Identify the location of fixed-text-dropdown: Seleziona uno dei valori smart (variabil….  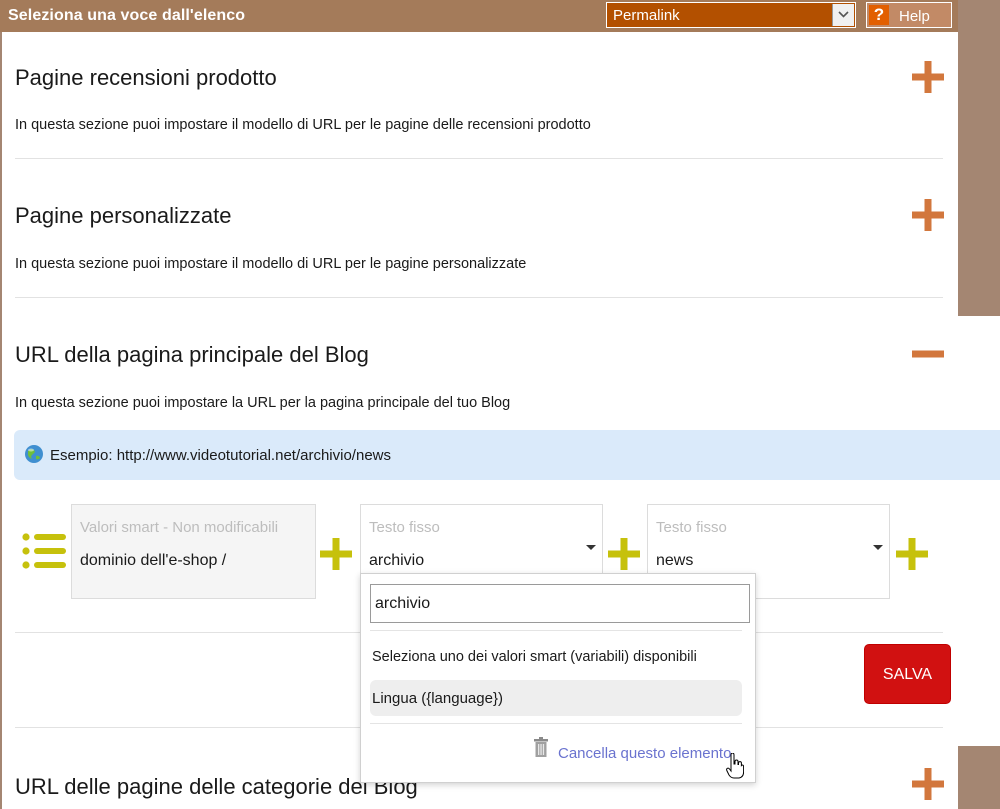
(558, 678).